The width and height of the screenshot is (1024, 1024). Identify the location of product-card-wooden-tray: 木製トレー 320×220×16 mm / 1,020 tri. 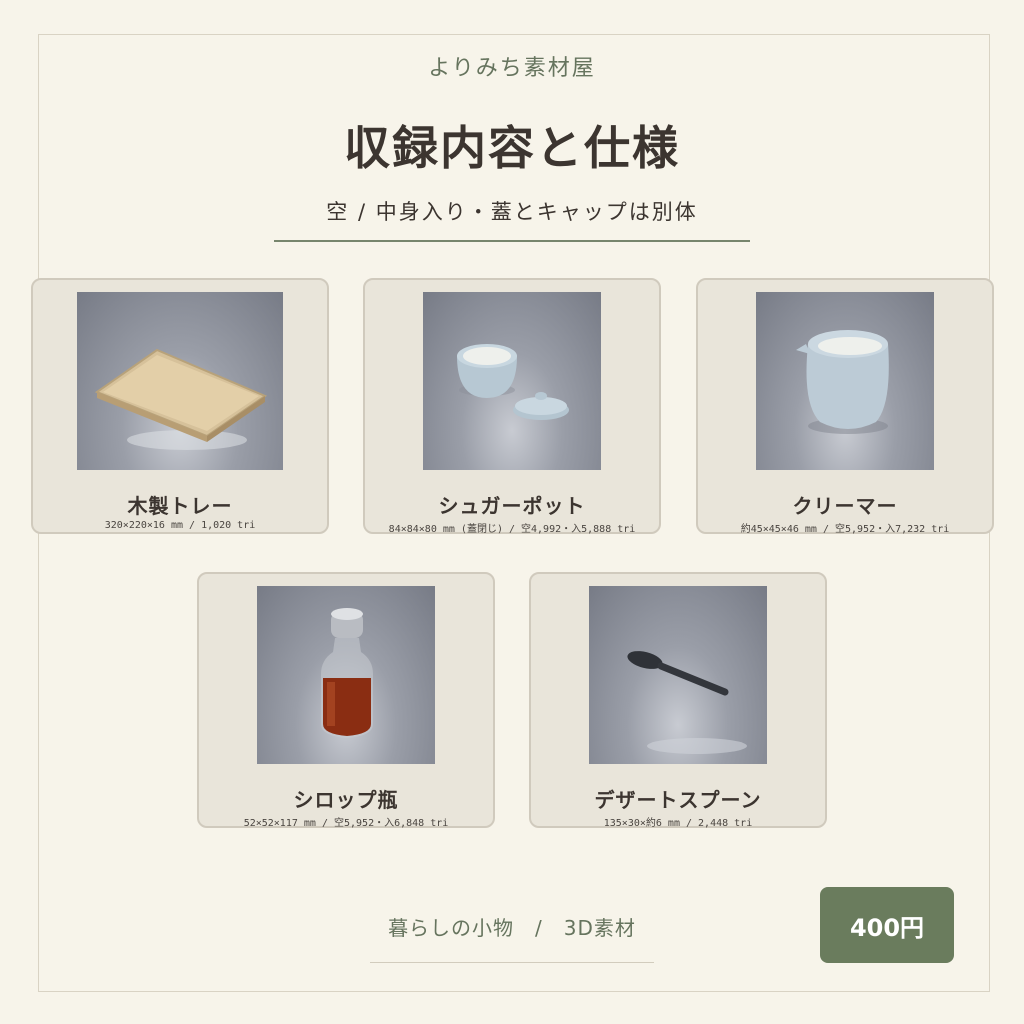
(180, 406).